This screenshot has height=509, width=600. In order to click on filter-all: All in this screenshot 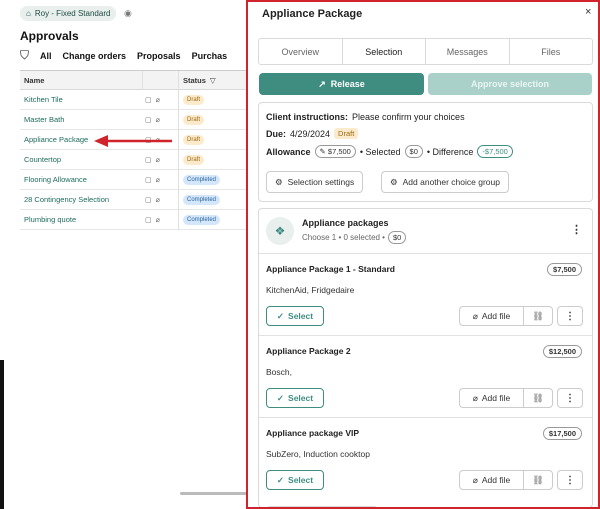, I will do `click(46, 56)`.